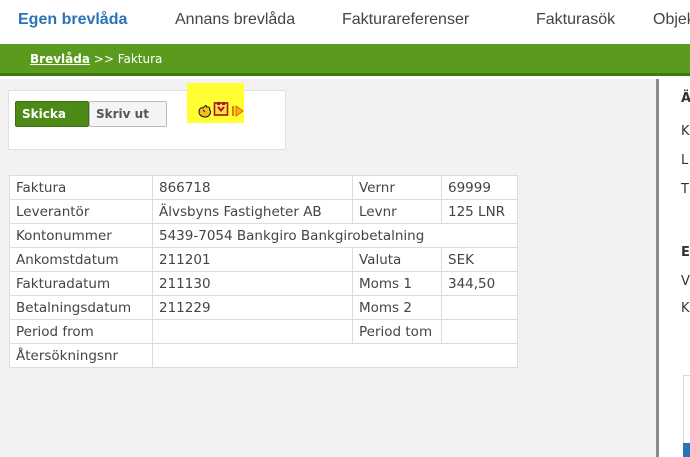 Image resolution: width=690 pixels, height=457 pixels. What do you see at coordinates (81, 331) in the screenshot?
I see `label-period-from: Period from` at bounding box center [81, 331].